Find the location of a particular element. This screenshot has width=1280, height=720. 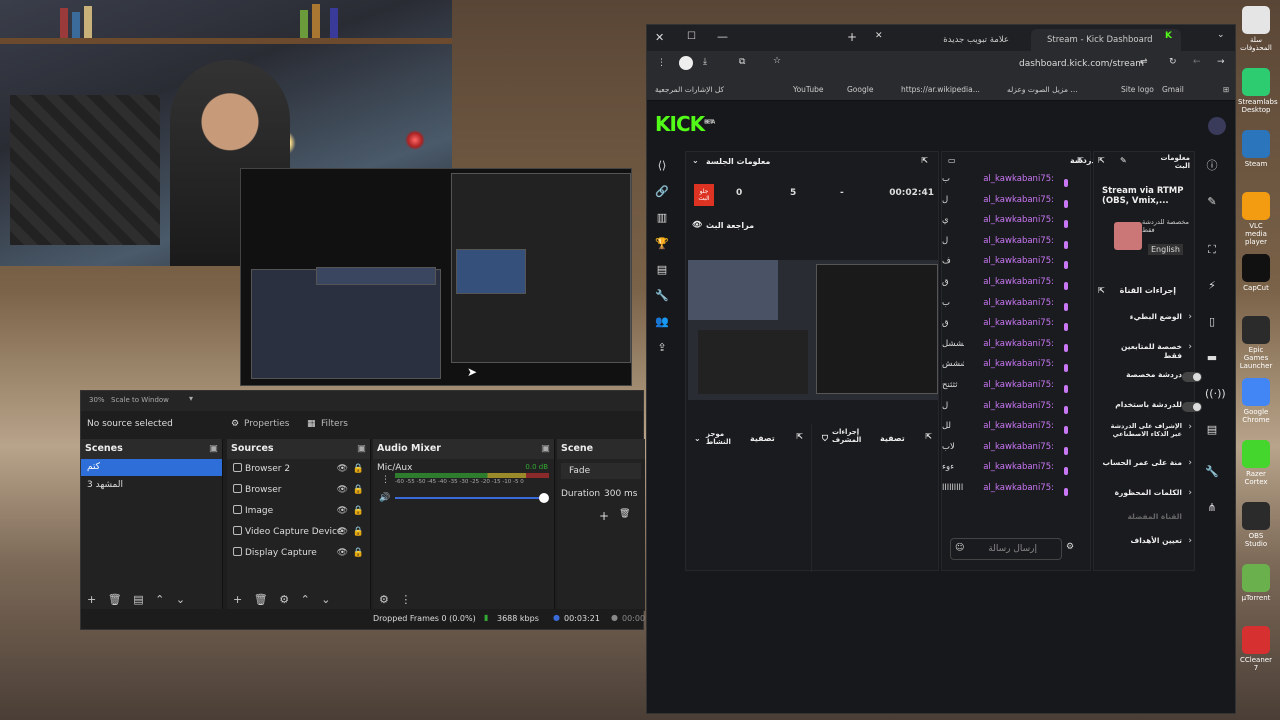

bookmark: كل الإشارات المرجعية is located at coordinates (689, 89).